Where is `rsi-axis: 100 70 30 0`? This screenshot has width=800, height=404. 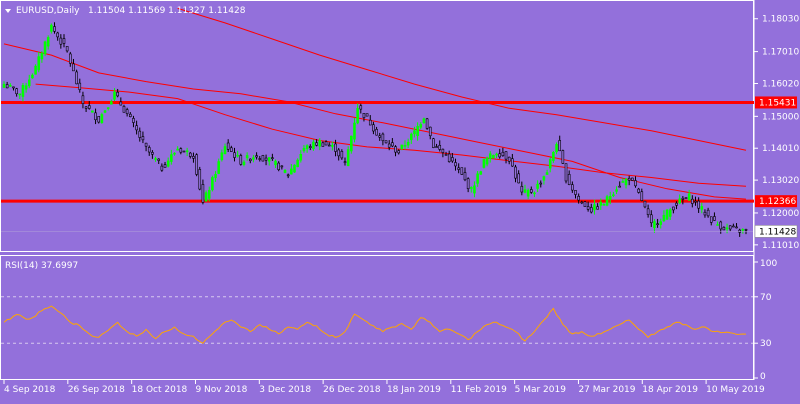
rsi-axis: 100 70 30 0 is located at coordinates (765, 320).